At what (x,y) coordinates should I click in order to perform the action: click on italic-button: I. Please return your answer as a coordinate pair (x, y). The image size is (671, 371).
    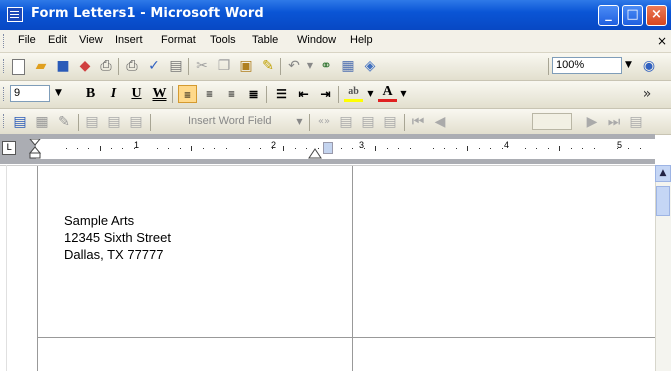
    Looking at the image, I should click on (113, 94).